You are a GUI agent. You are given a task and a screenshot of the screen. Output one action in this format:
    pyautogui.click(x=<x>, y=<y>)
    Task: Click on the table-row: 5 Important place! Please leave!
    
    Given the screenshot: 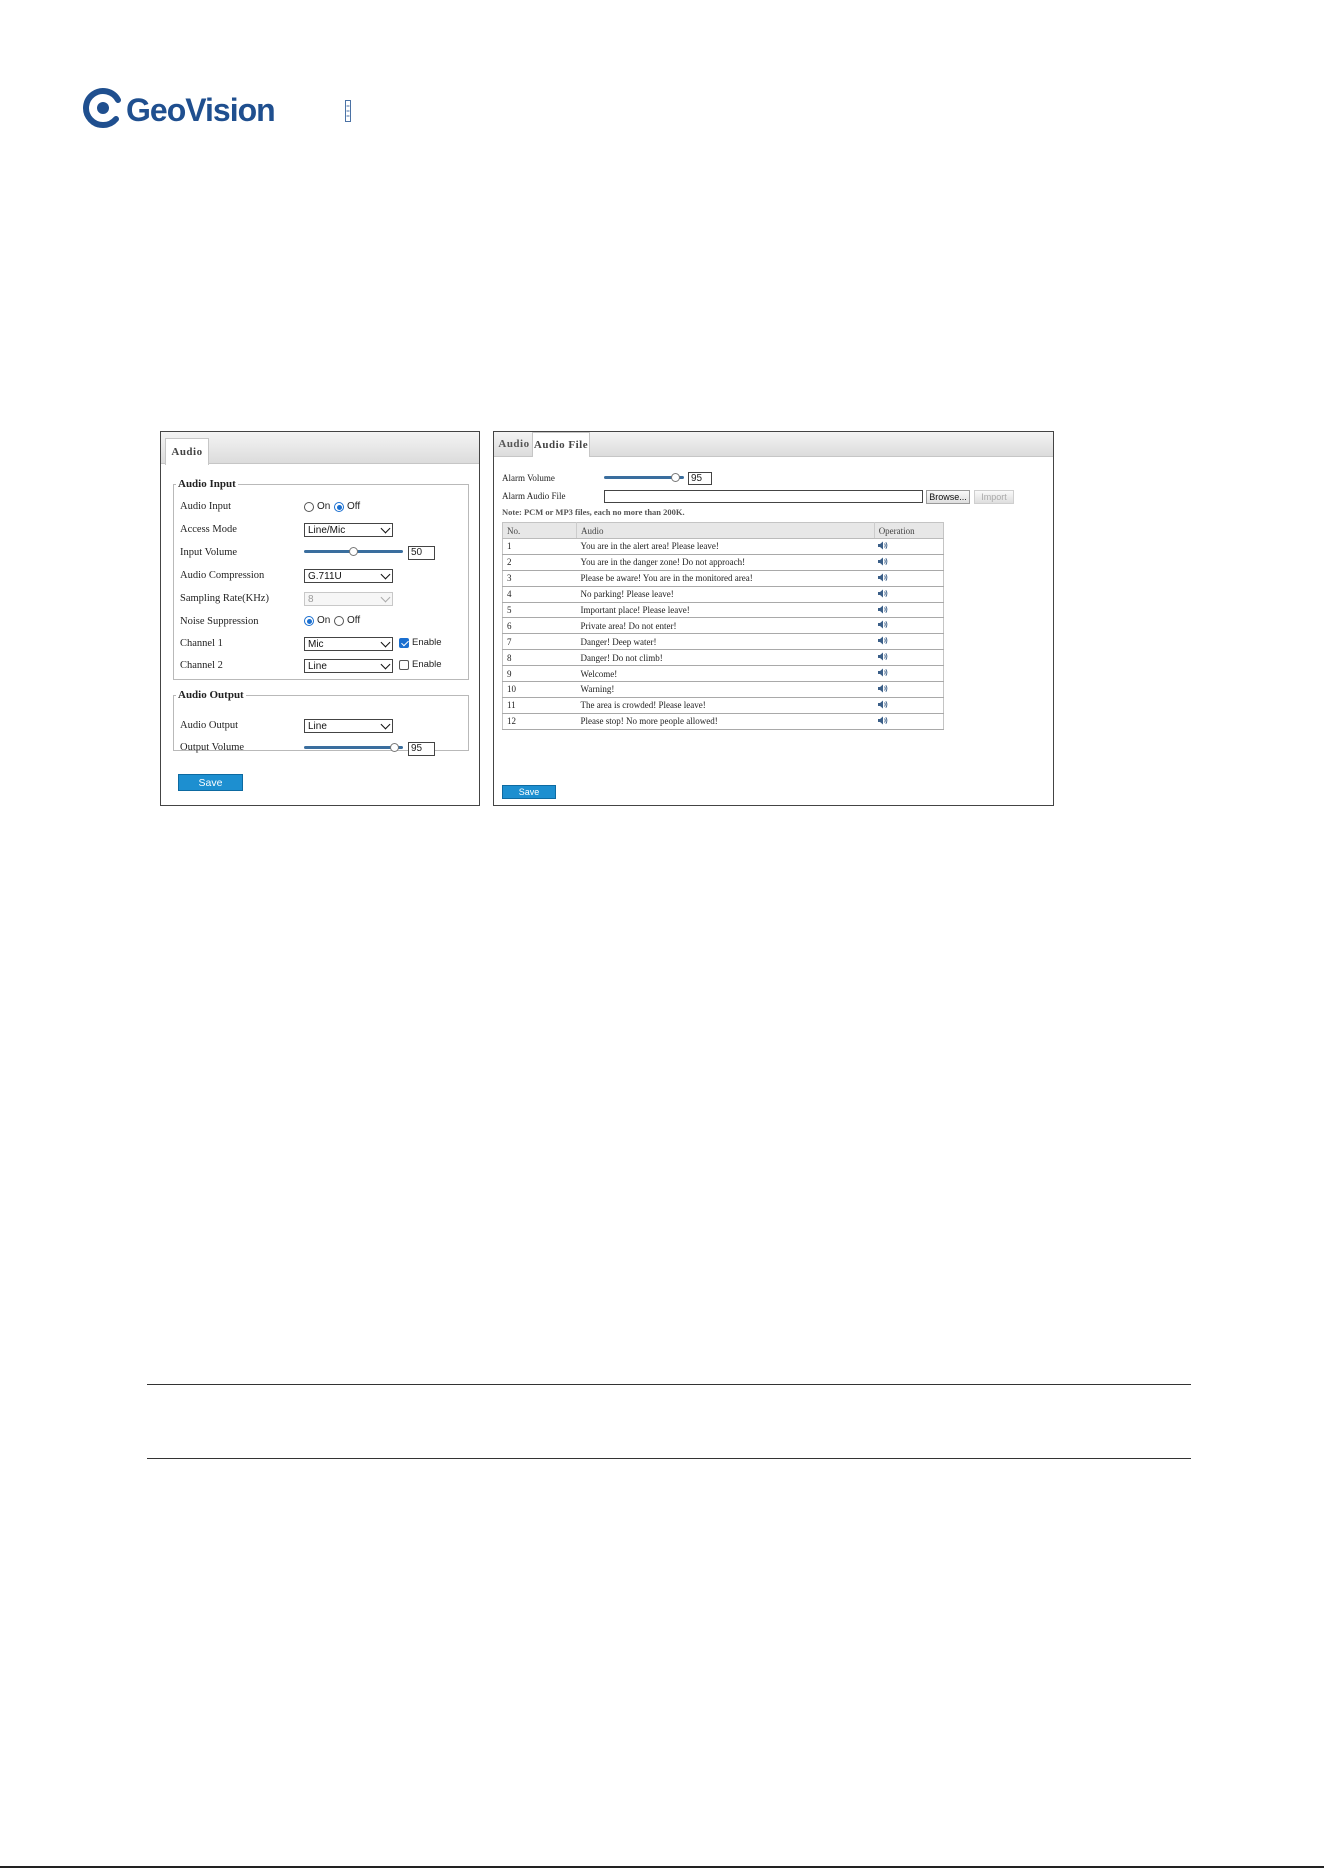 What is the action you would take?
    pyautogui.click(x=723, y=610)
    